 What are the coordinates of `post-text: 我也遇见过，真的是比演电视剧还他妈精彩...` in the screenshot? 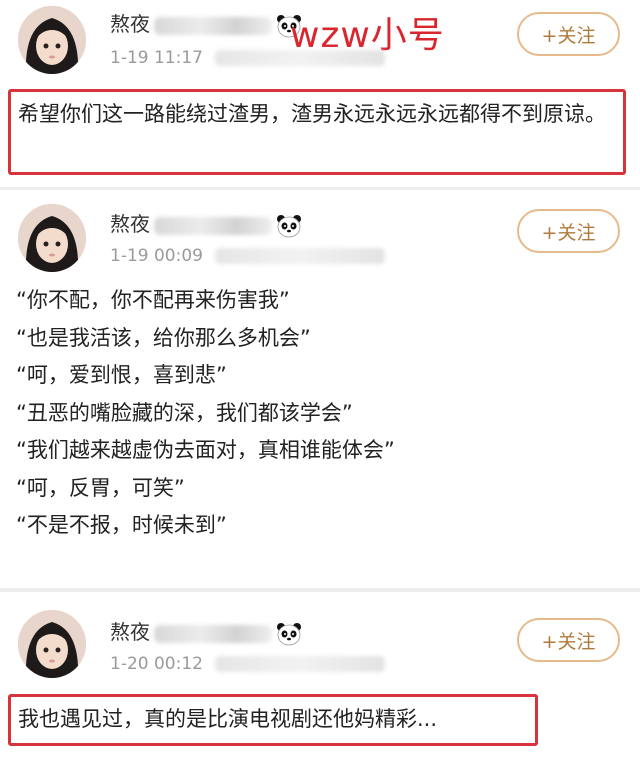 It's located at (228, 719).